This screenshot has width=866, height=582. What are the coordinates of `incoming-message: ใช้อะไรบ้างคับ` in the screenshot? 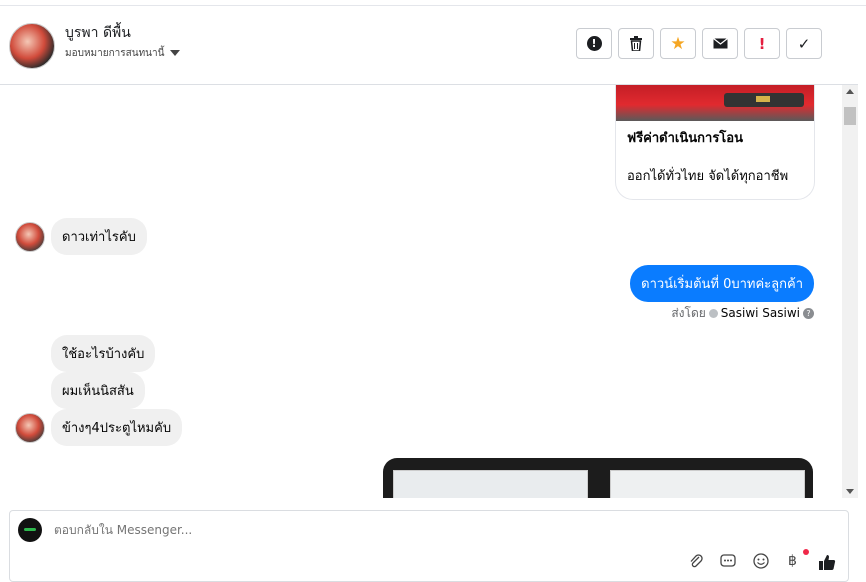 It's located at (103, 353).